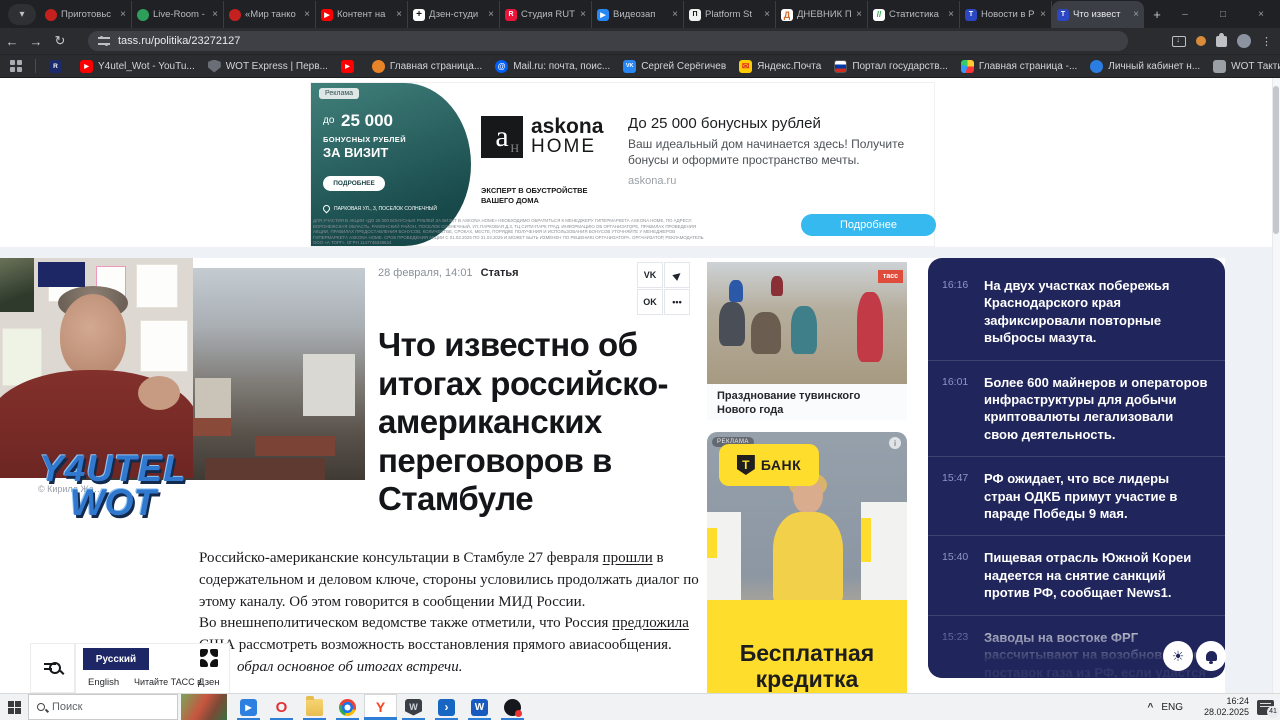  I want to click on crowd-figure, so click(870, 327).